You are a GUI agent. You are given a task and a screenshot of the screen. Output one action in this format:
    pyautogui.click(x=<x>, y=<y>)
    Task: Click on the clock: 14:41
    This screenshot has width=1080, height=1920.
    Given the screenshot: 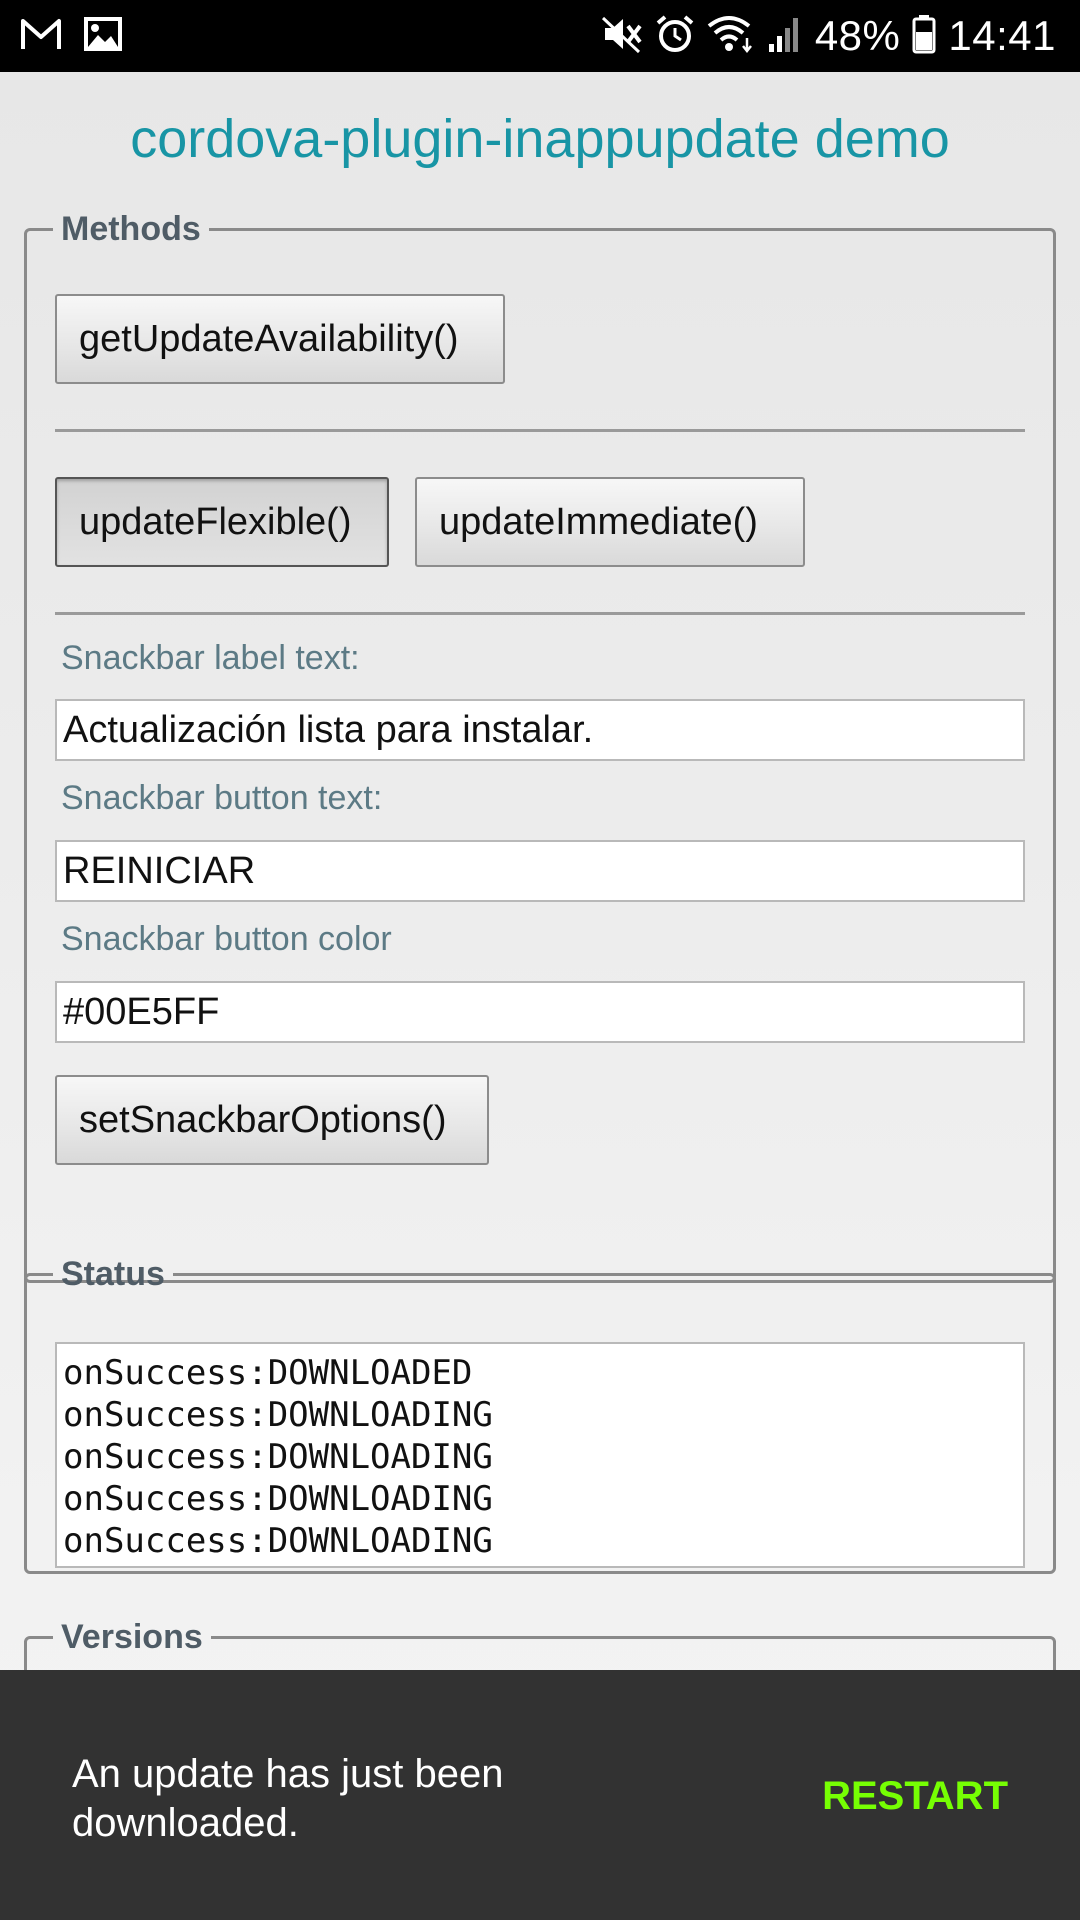 What is the action you would take?
    pyautogui.click(x=1002, y=35)
    